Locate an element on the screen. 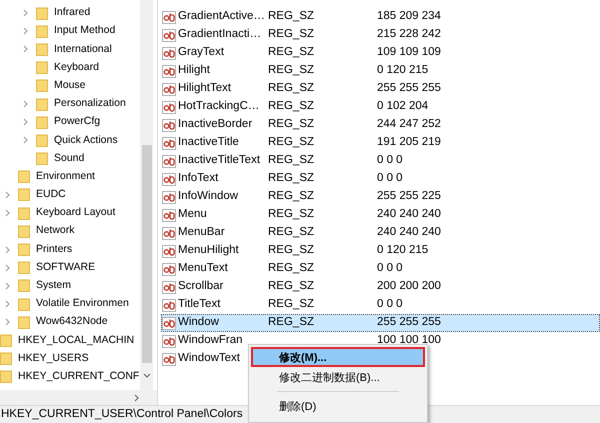 This screenshot has height=423, width=600. value-name: WindowFran is located at coordinates (210, 340).